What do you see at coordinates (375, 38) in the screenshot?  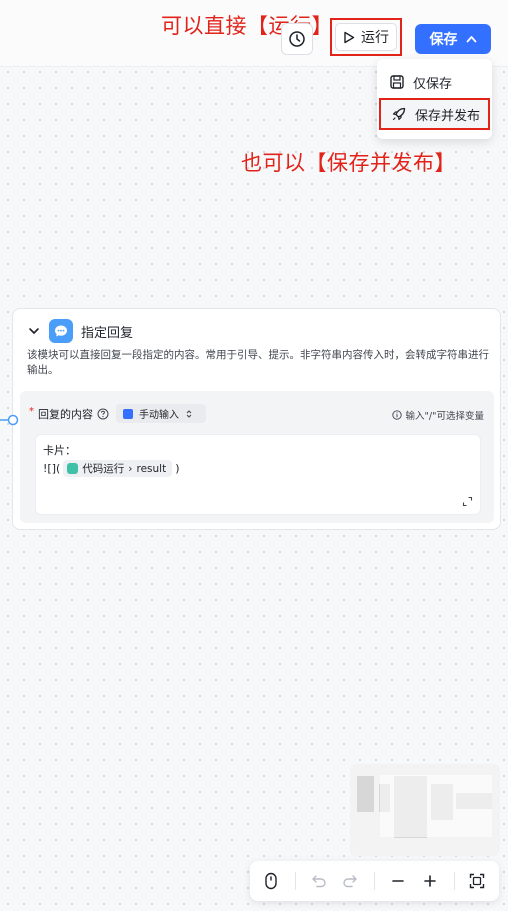 I see `run-label: 运行` at bounding box center [375, 38].